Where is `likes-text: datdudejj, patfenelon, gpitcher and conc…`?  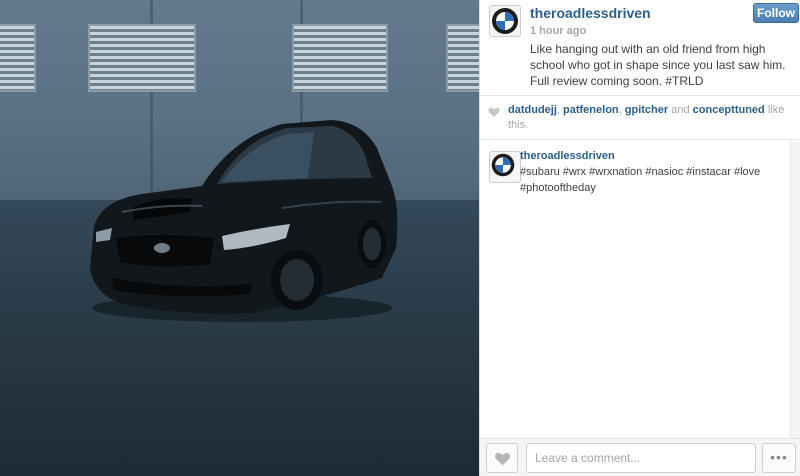
likes-text: datdudejj, patfenelon, gpitcher and conc… is located at coordinates (651, 118).